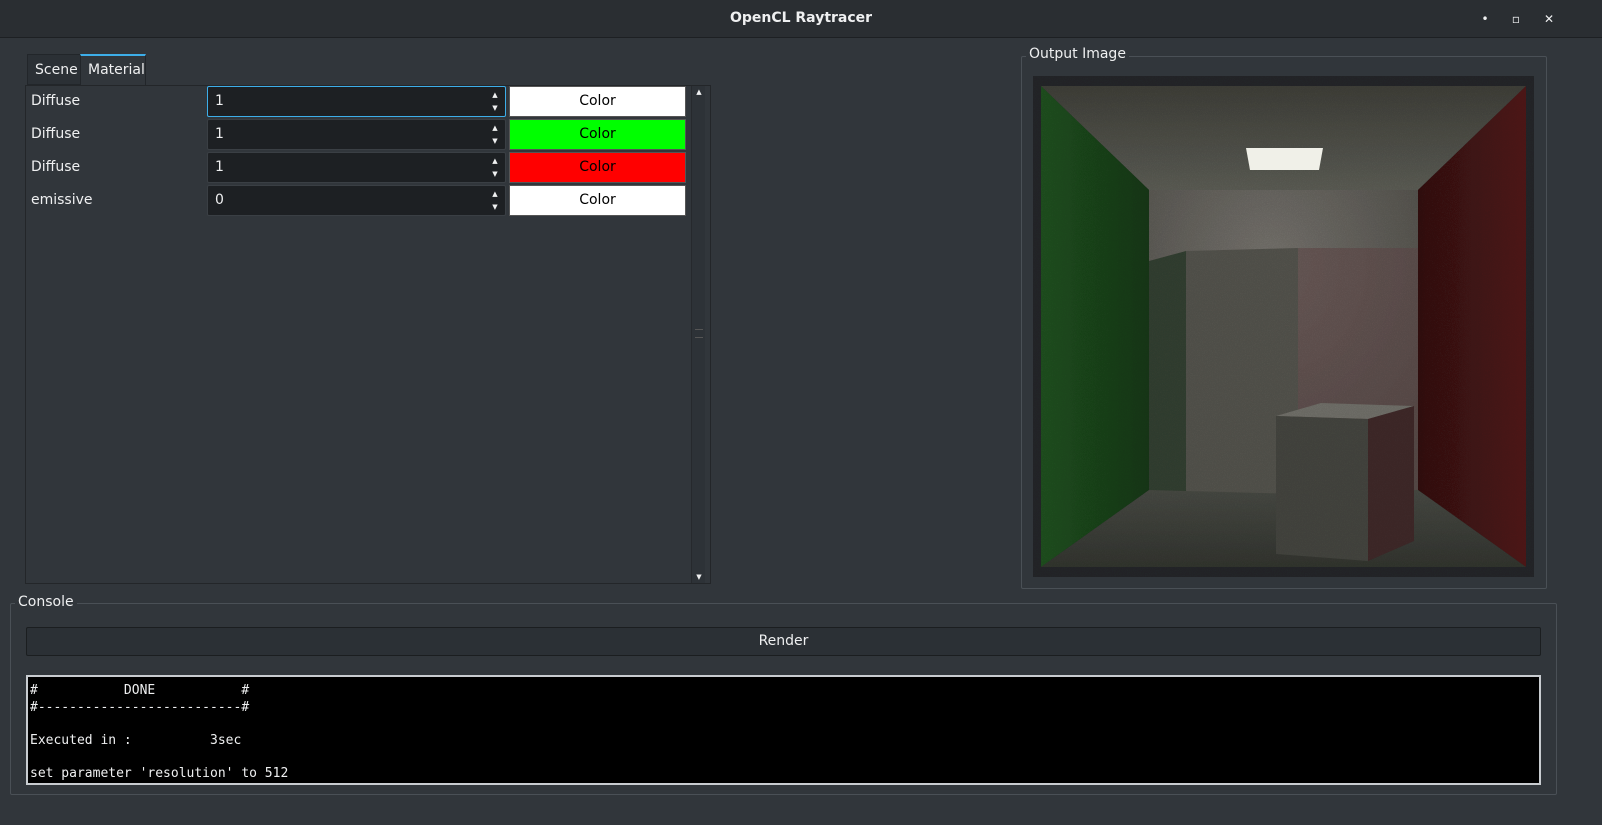  Describe the element at coordinates (159, 774) in the screenshot. I see `console-line: set parameter 'resolution' to 512` at that location.